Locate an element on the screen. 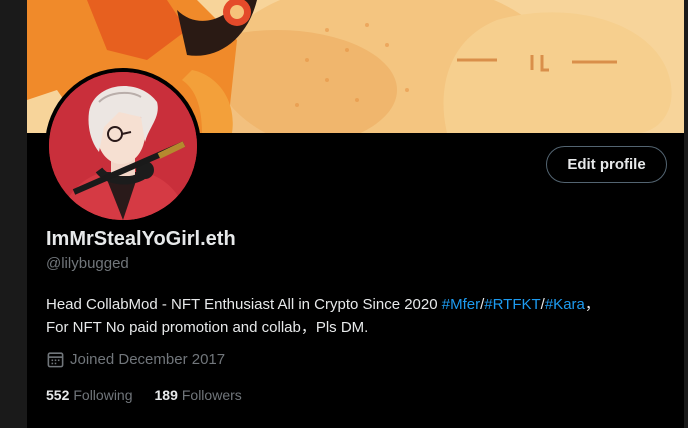 Image resolution: width=688 pixels, height=428 pixels. bio-line1-end: ， is located at coordinates (592, 304).